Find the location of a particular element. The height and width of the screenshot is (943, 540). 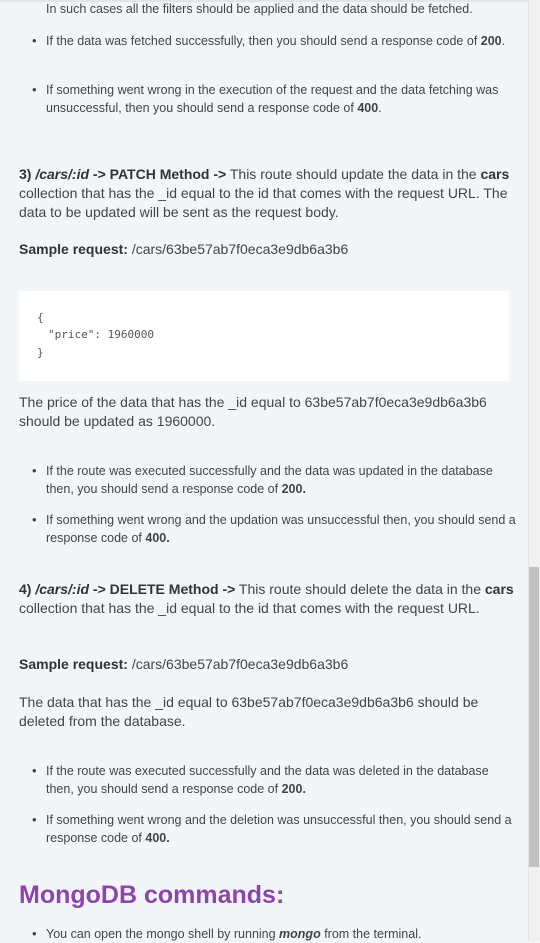

route-number: 3) is located at coordinates (27, 174).